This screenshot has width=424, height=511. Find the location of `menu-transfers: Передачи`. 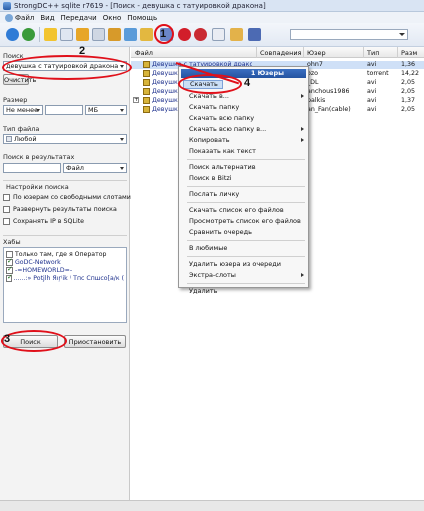

menu-transfers: Передачи is located at coordinates (79, 18).